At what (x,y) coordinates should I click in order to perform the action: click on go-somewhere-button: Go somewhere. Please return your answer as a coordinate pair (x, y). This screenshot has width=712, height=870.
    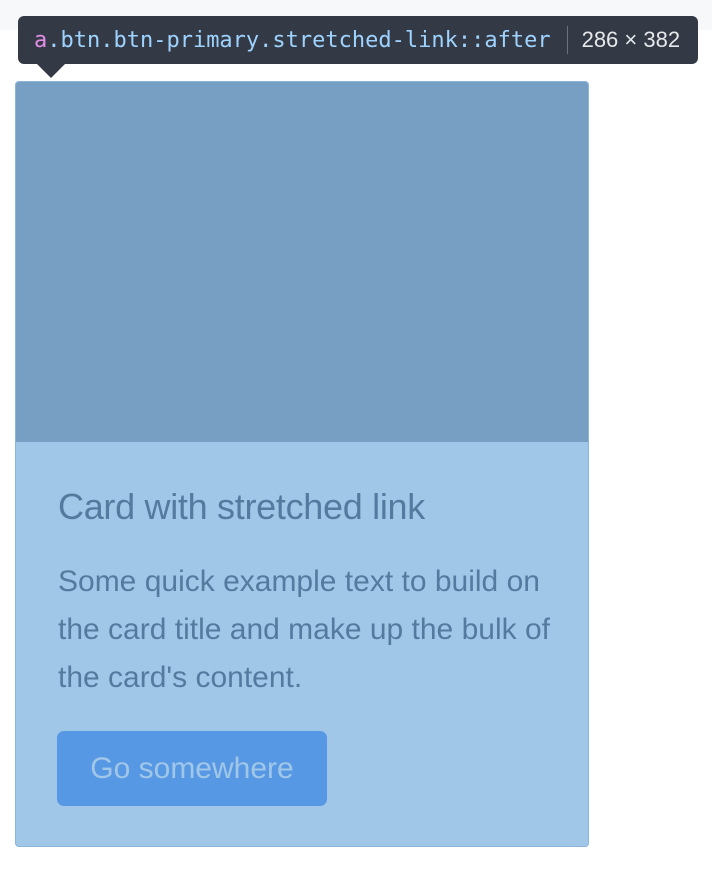
    Looking at the image, I should click on (192, 768).